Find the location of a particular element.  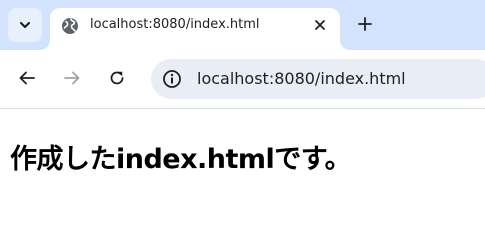

globe-icon is located at coordinates (70, 26).